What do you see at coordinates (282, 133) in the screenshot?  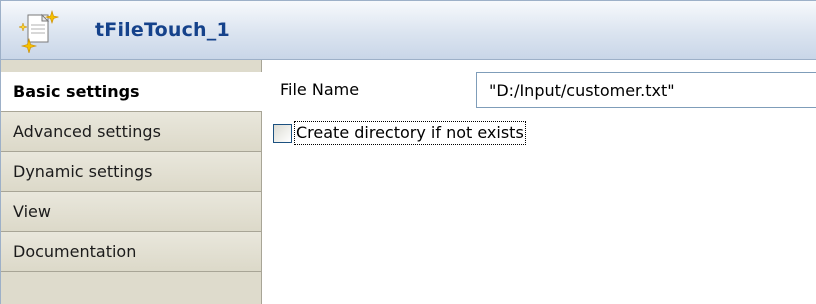 I see `create-directory-checkbox` at bounding box center [282, 133].